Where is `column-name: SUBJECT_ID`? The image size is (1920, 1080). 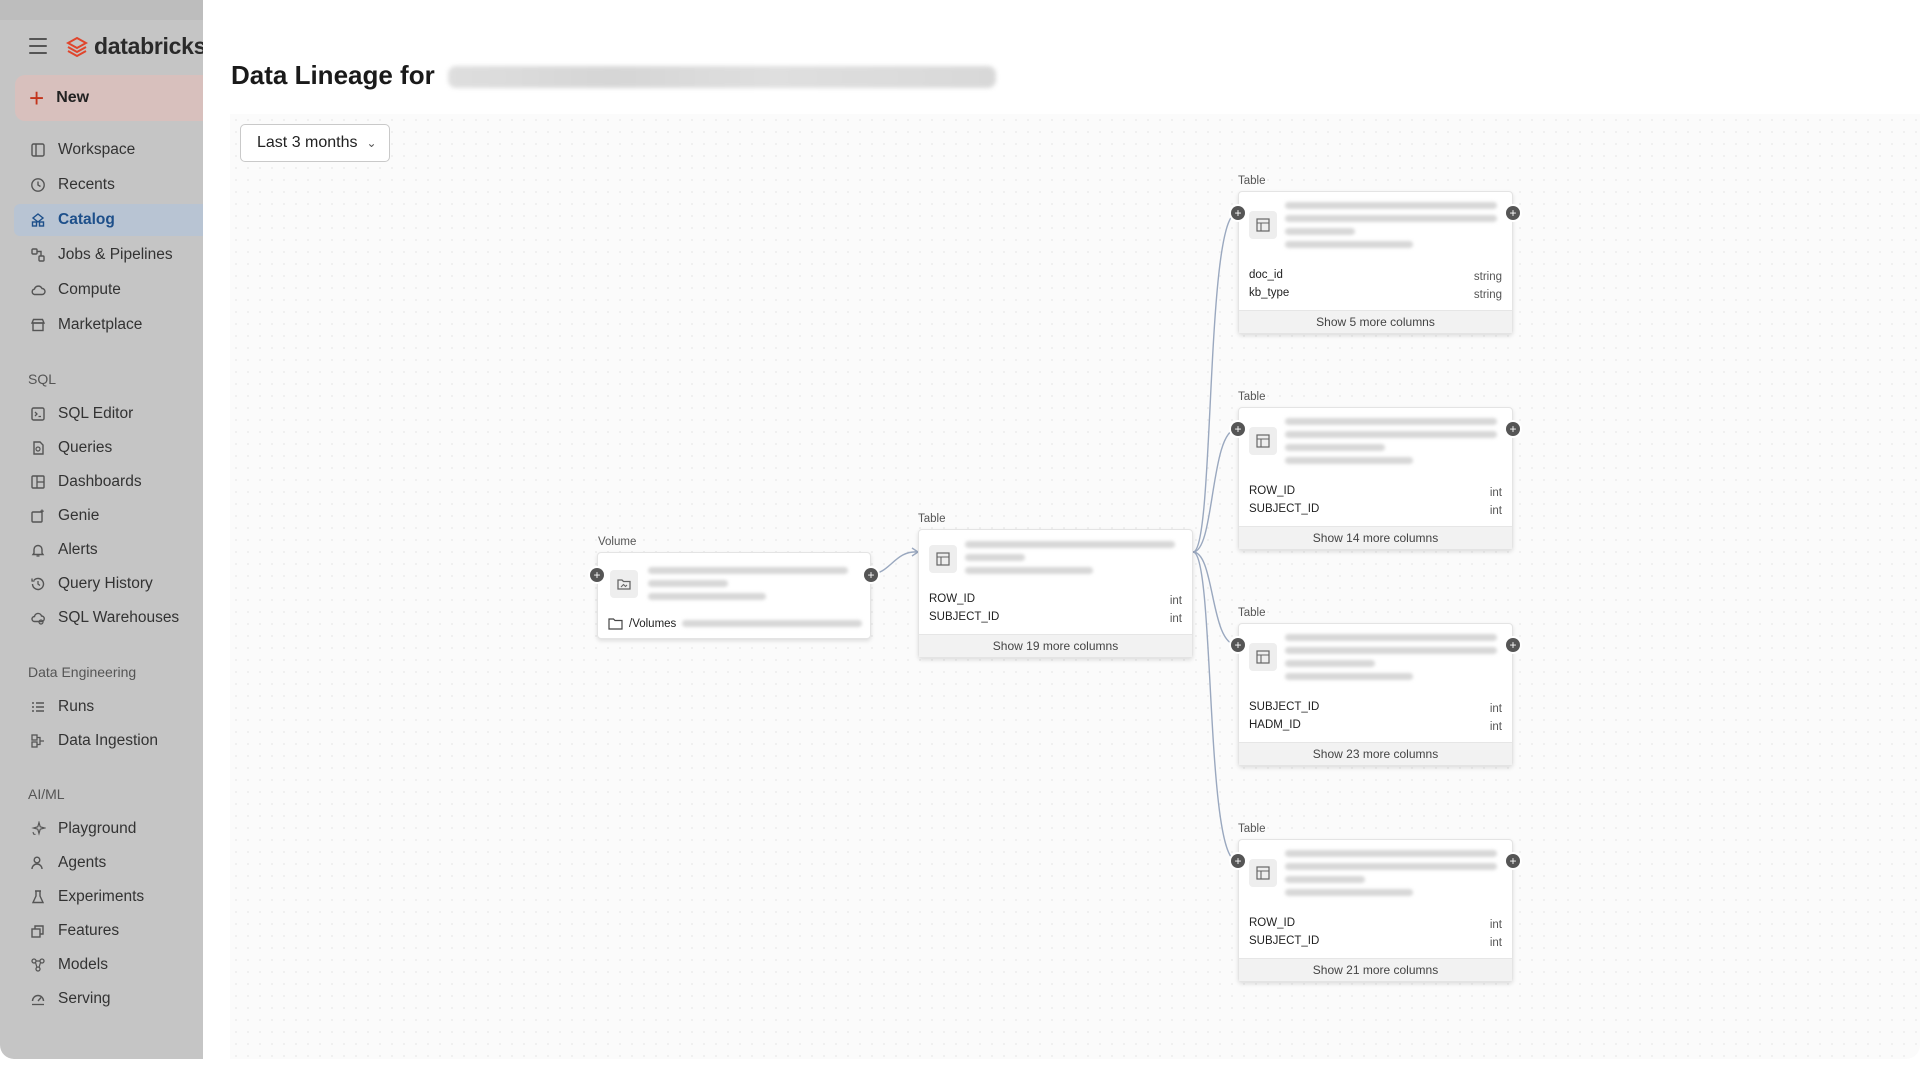
column-name: SUBJECT_ID is located at coordinates (964, 617).